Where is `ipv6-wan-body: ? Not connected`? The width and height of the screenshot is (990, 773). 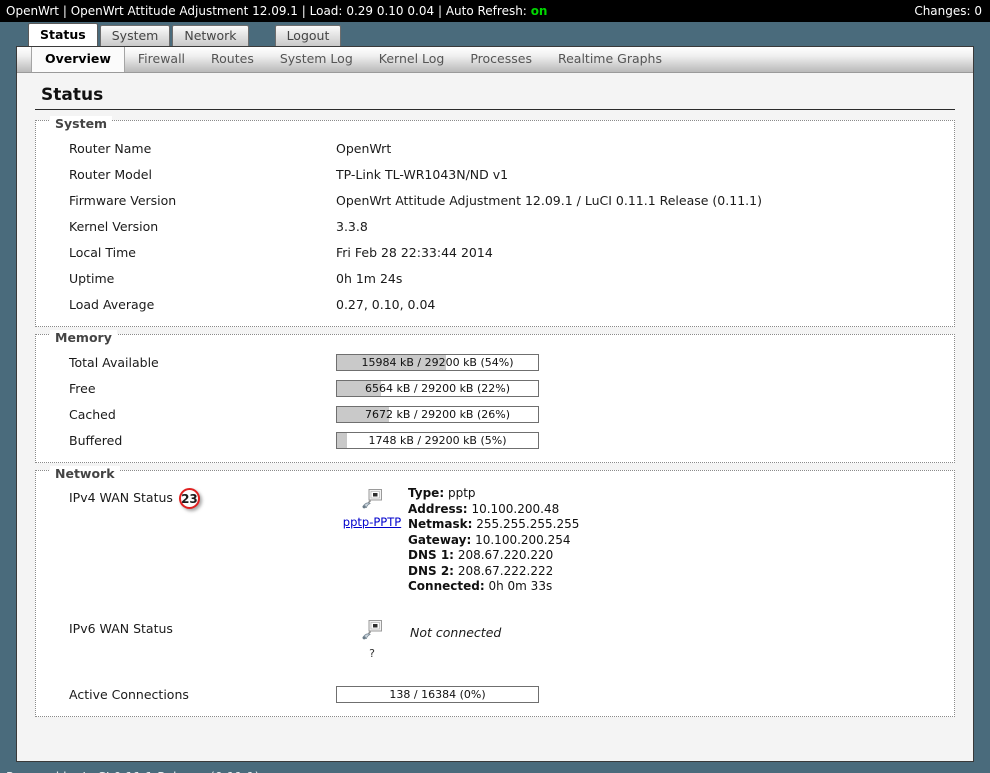
ipv6-wan-body: ? Not connected is located at coordinates (418, 638).